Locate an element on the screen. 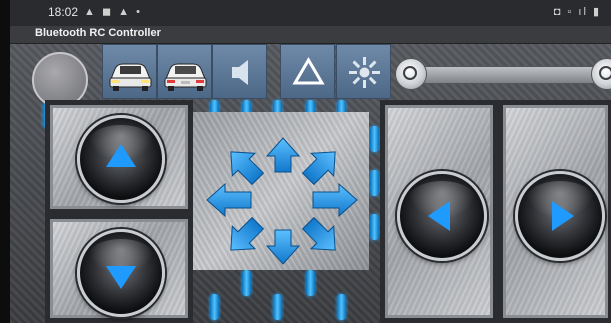 The height and width of the screenshot is (323, 611). forward-button is located at coordinates (121, 159).